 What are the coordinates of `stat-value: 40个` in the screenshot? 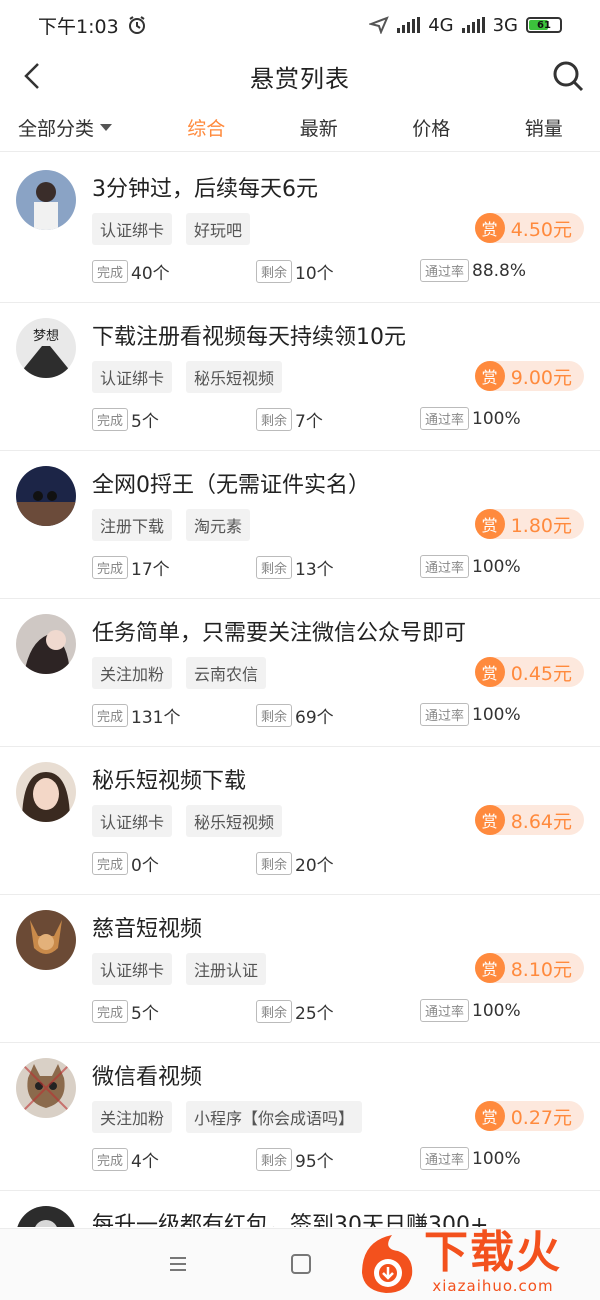 It's located at (150, 274).